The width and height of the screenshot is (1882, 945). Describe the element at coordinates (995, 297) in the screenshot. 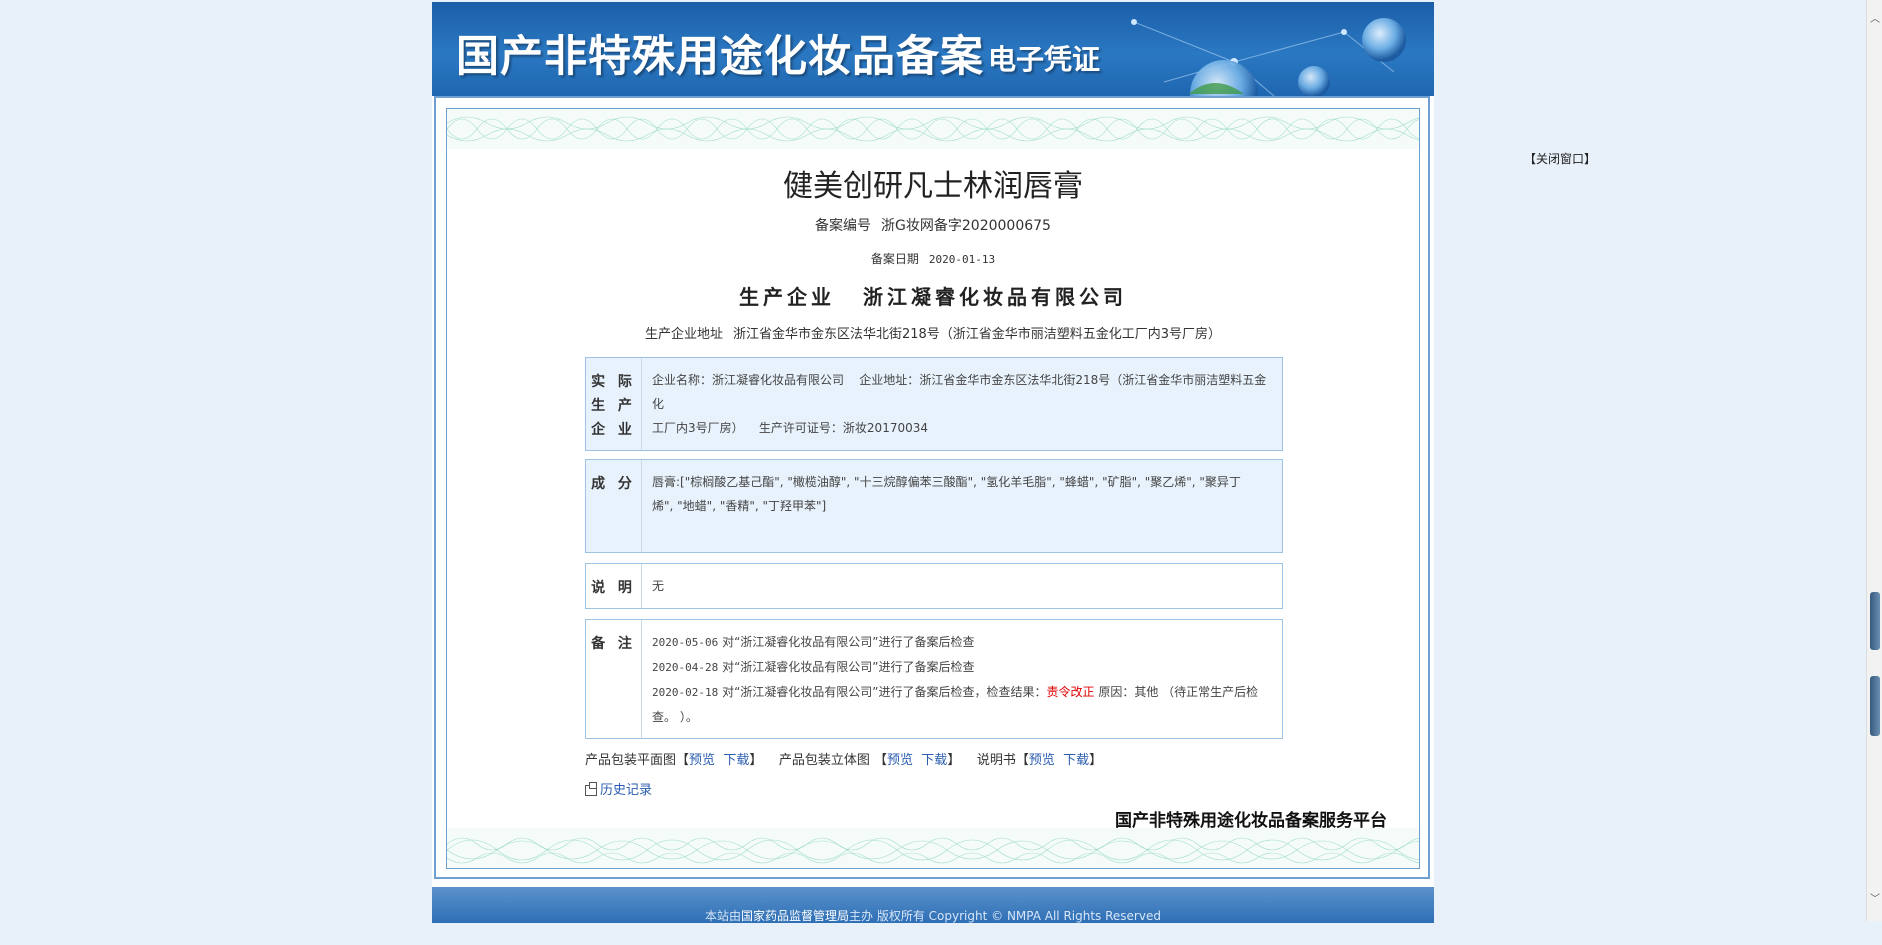

I see `manufacturer-name: 浙江凝睿化妆品有限公司` at that location.